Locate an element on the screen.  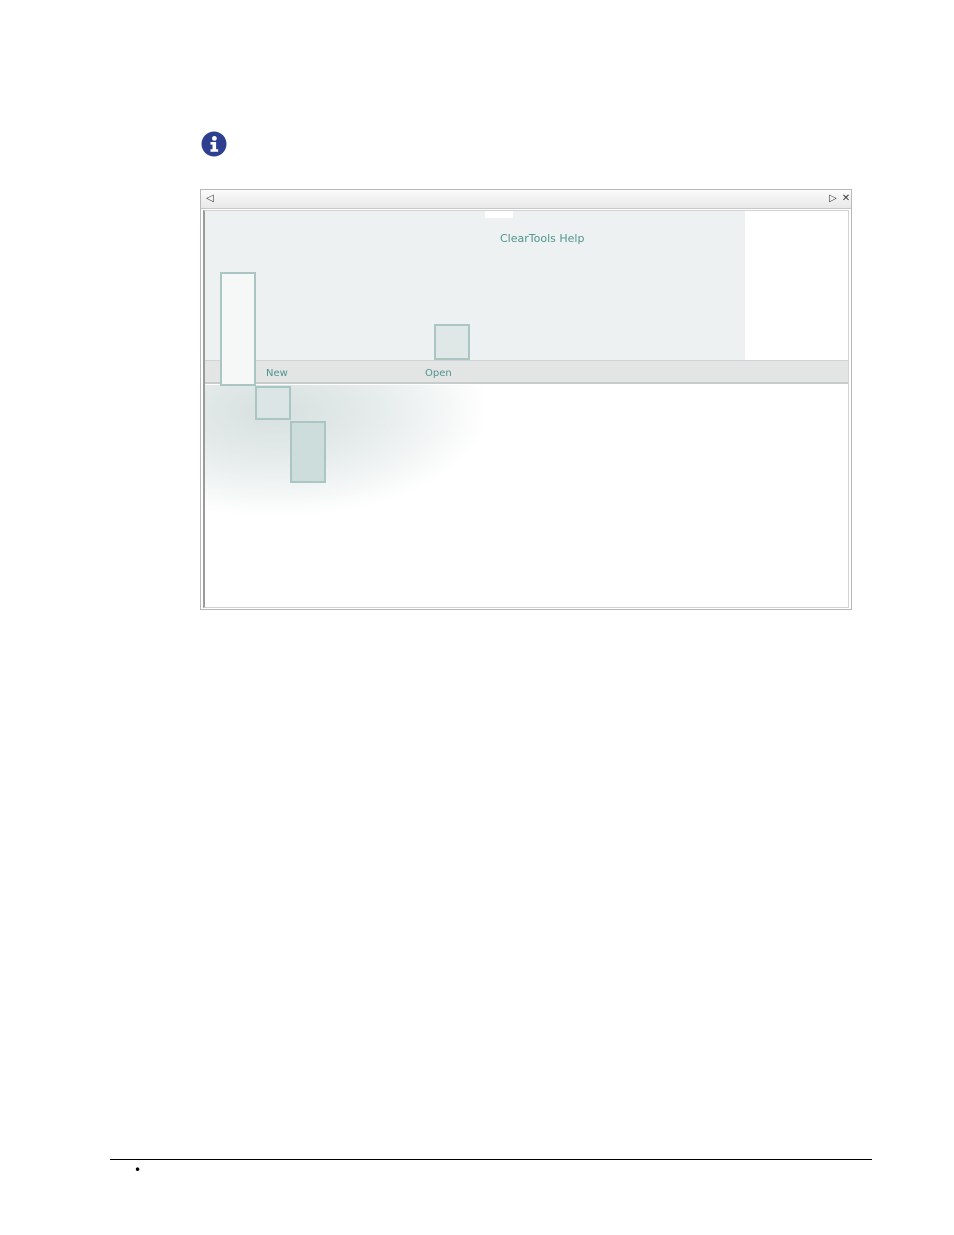
close-icon: ✕ is located at coordinates (846, 199).